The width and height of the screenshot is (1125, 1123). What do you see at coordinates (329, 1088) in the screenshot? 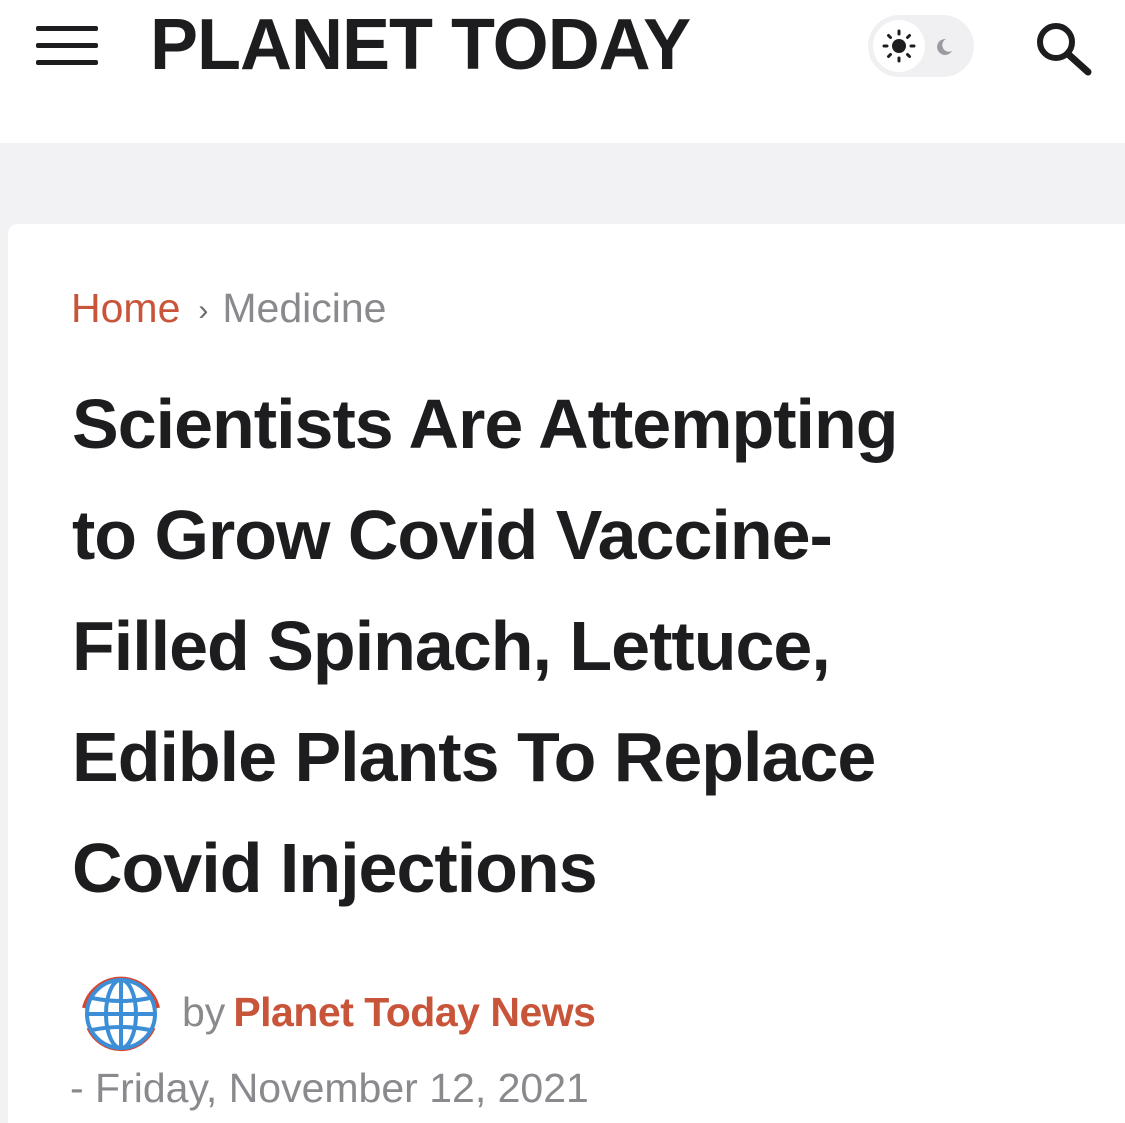
I see `publish-date: - Friday, November 12, 2021` at bounding box center [329, 1088].